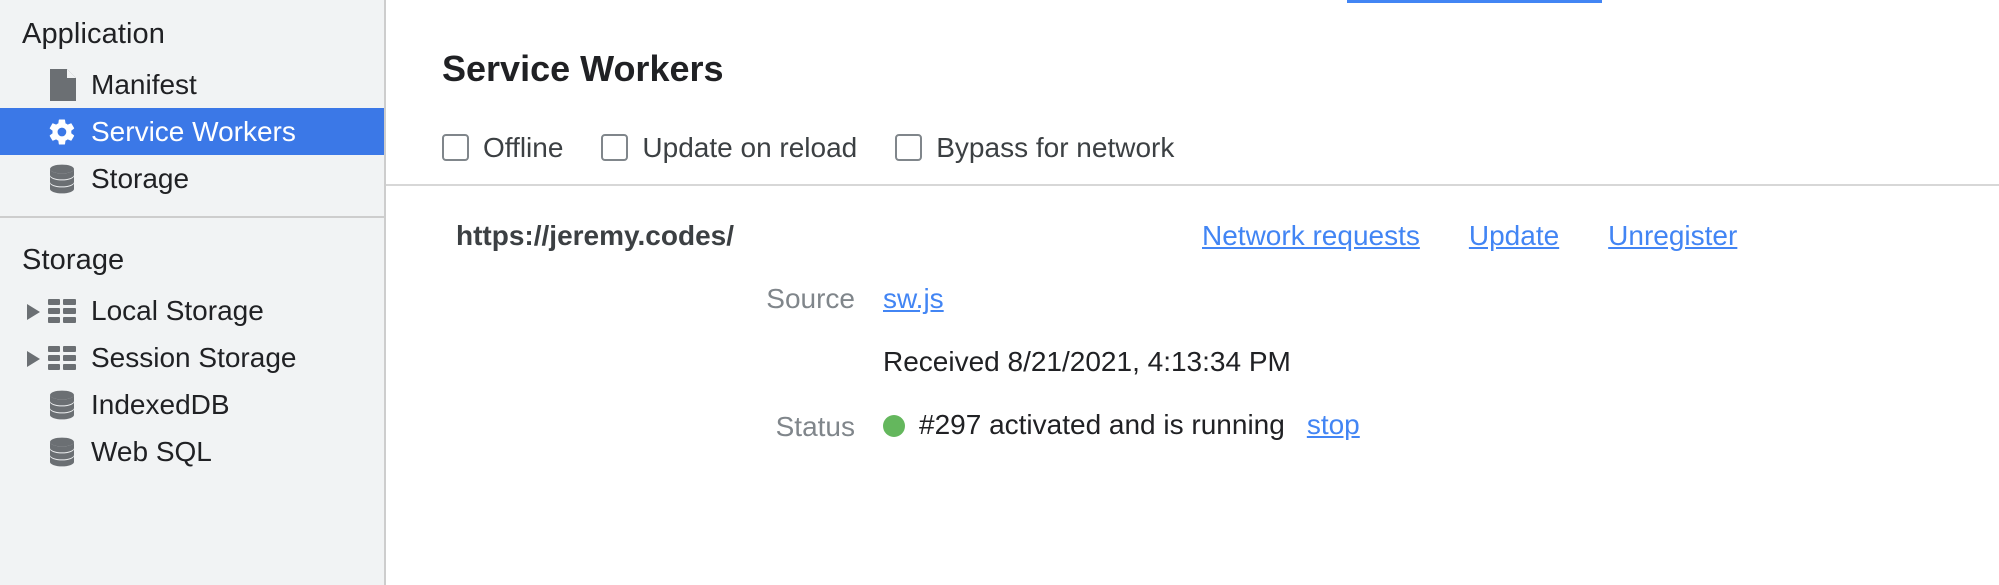  I want to click on sidebar-item-label: Web SQL, so click(151, 452).